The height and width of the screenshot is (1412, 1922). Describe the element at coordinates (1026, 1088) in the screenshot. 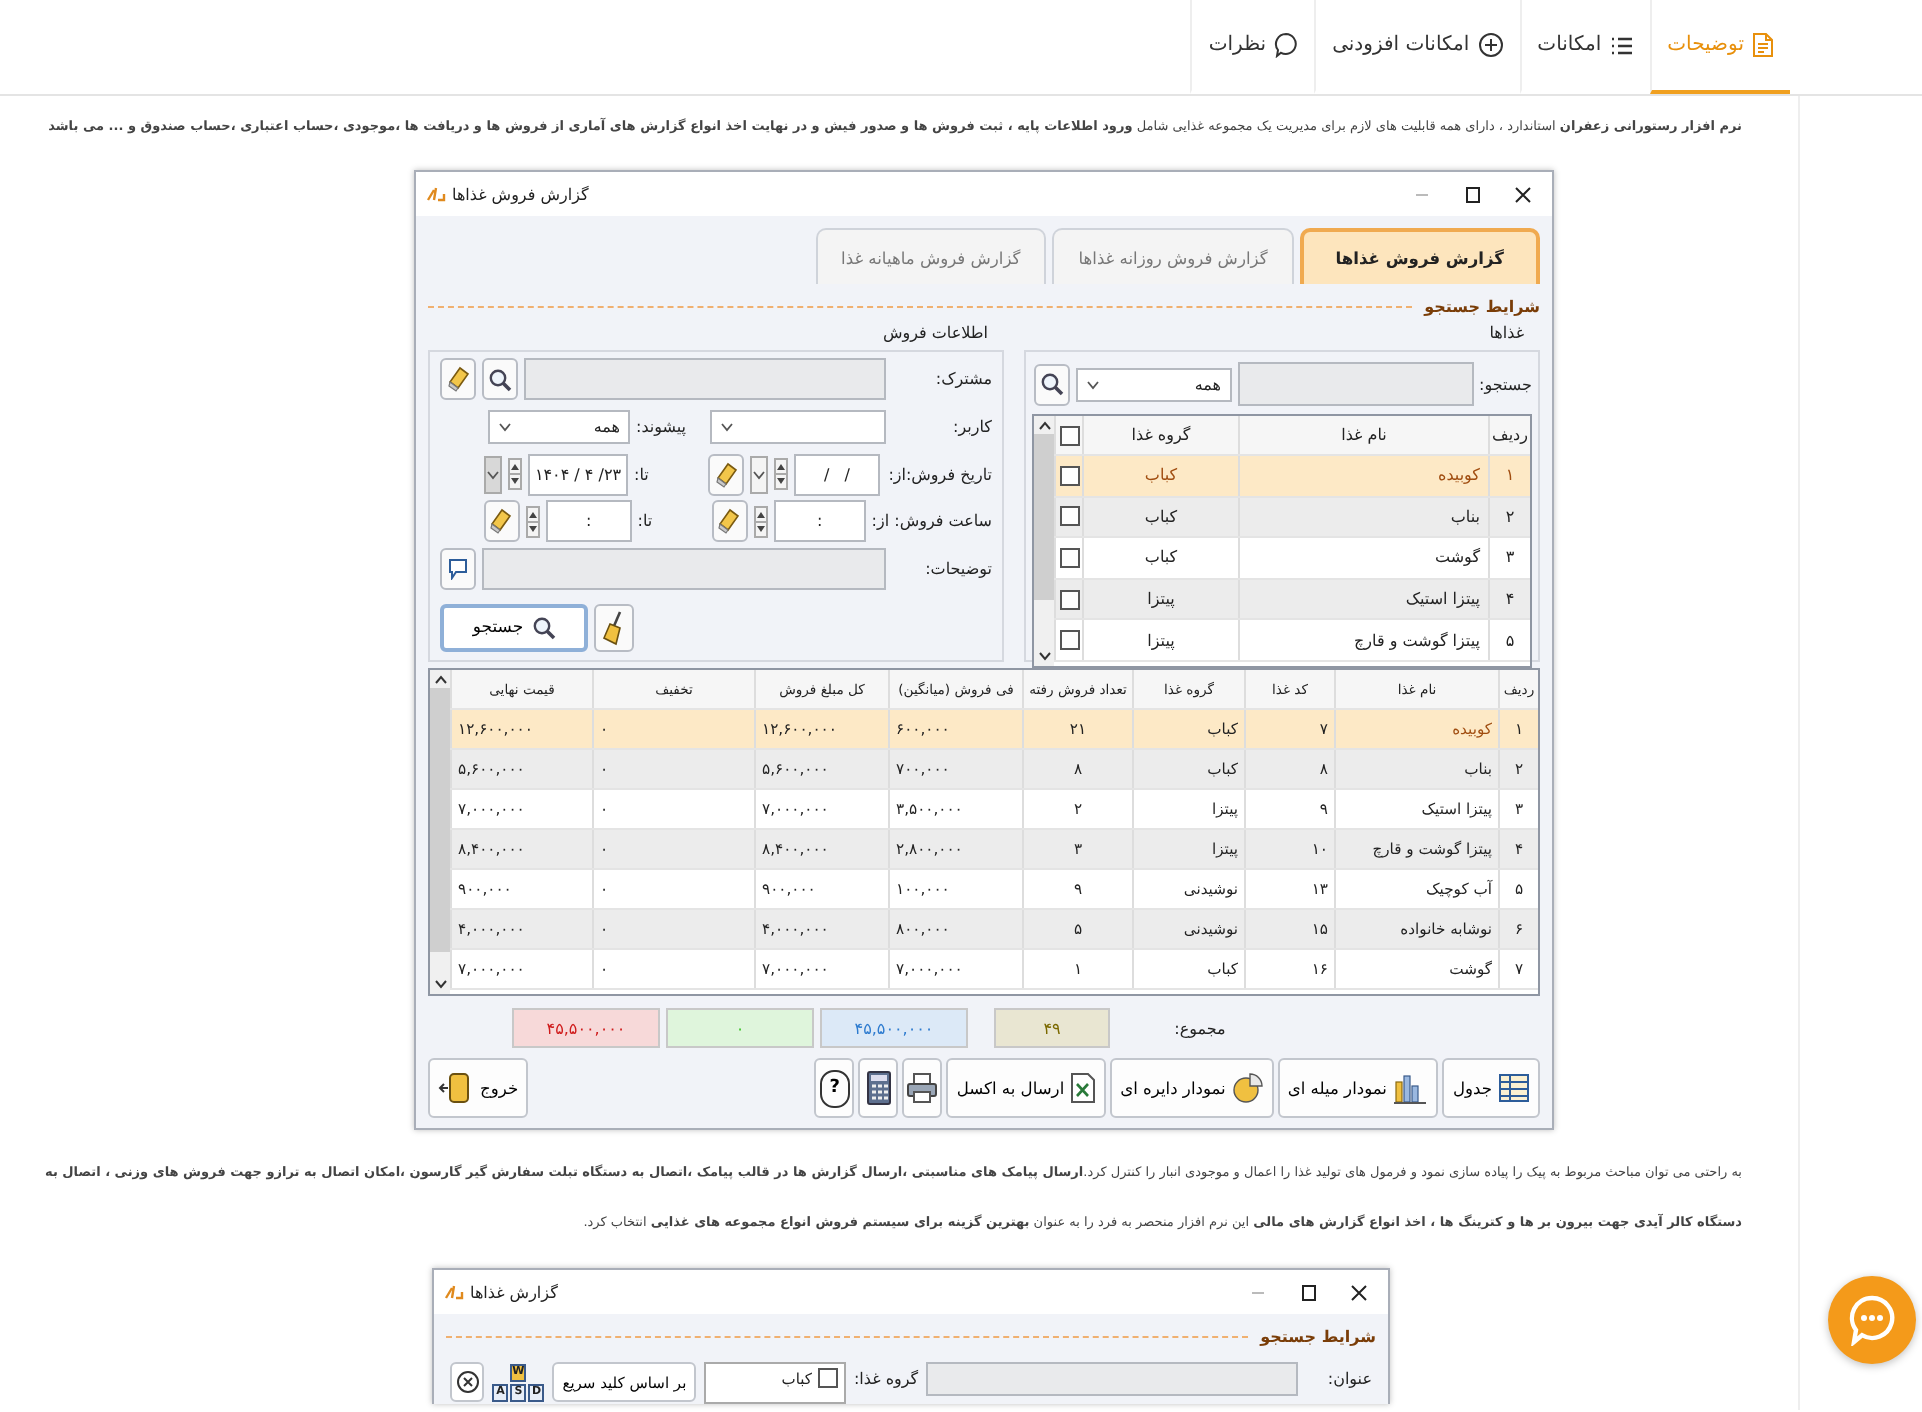

I see `excel-button: ارسال به اکسل` at that location.